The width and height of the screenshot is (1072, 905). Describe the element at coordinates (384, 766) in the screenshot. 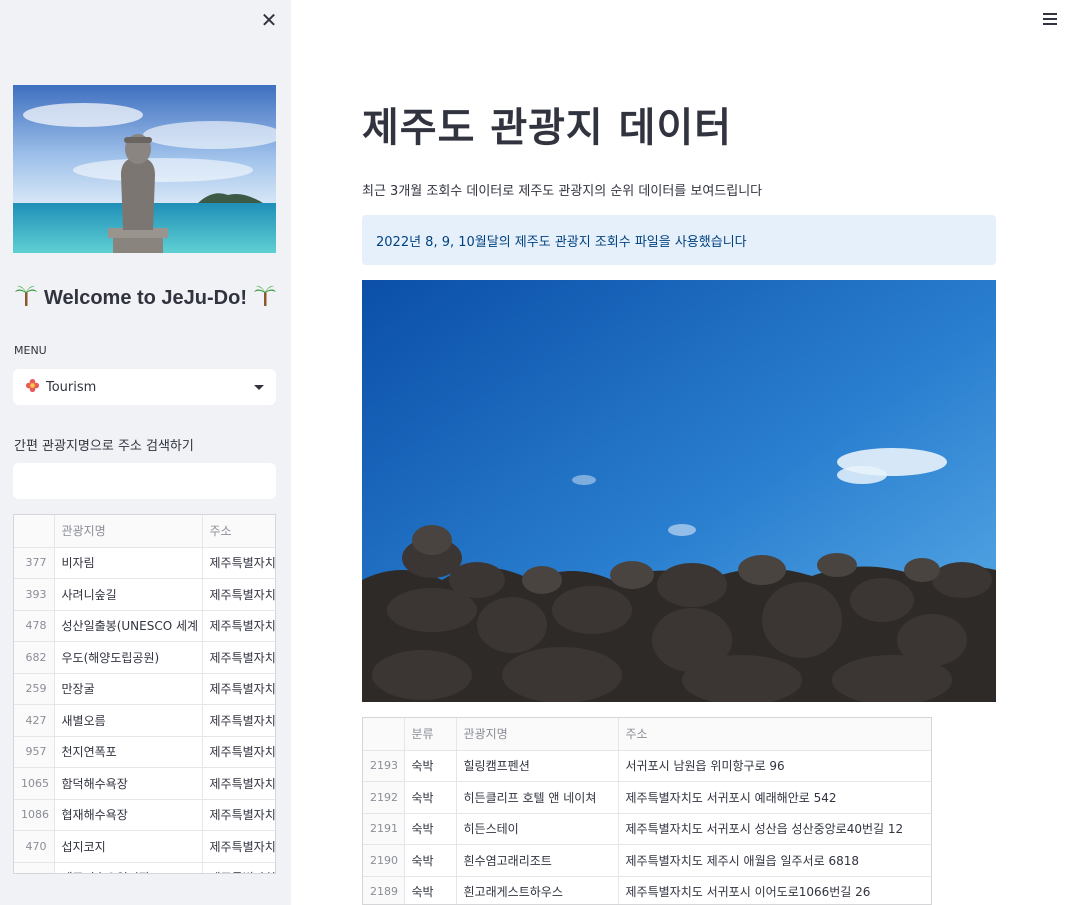

I see `row-index: 2193` at that location.